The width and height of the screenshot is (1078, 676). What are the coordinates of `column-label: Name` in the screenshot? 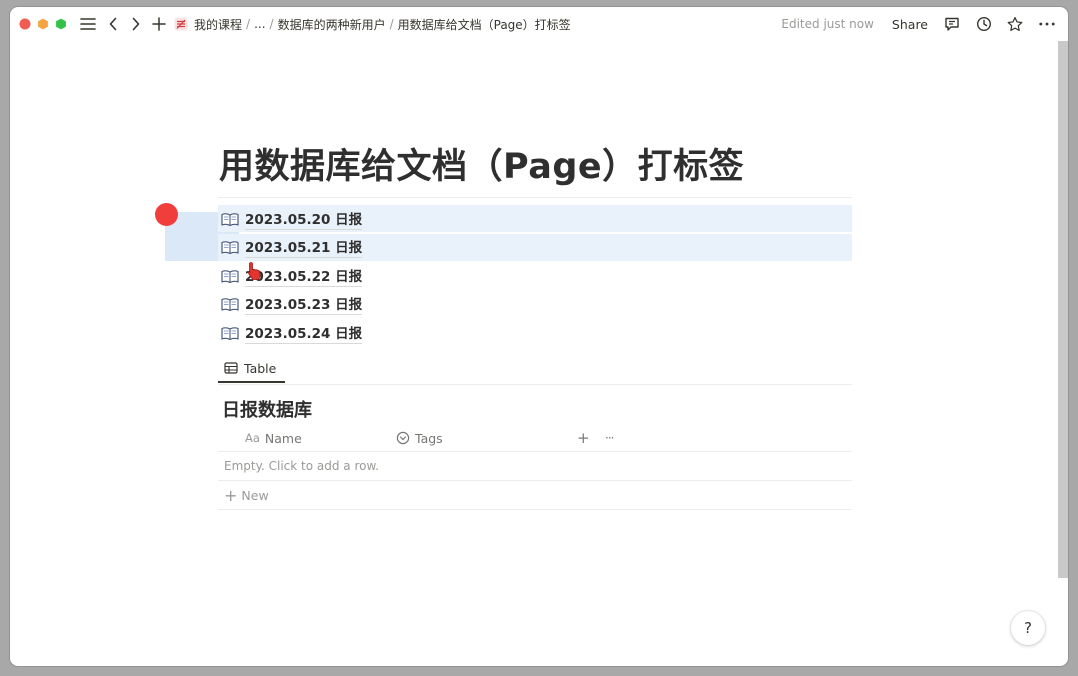 It's located at (283, 438).